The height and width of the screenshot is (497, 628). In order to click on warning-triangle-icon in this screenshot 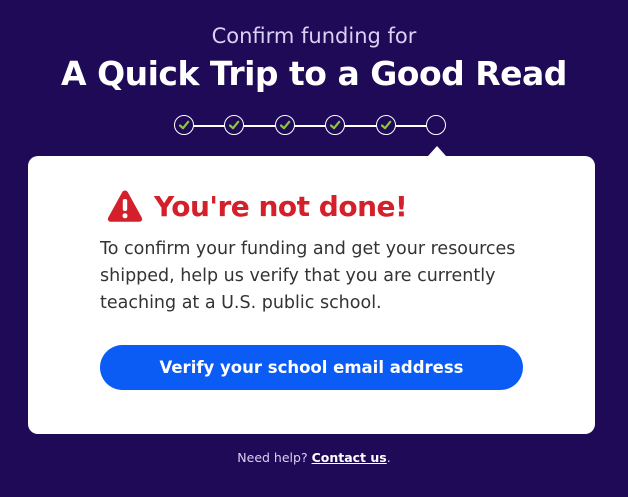, I will do `click(125, 206)`.